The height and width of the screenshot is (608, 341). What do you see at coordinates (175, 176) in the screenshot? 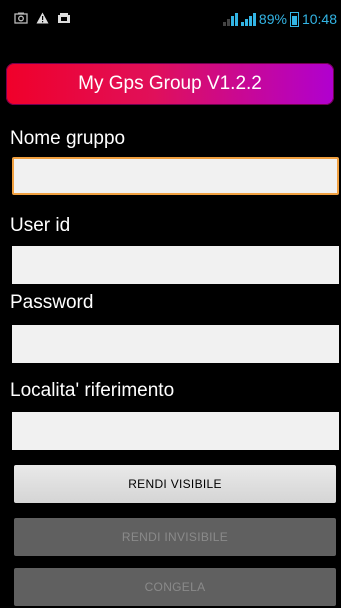
I see `group-name-input` at bounding box center [175, 176].